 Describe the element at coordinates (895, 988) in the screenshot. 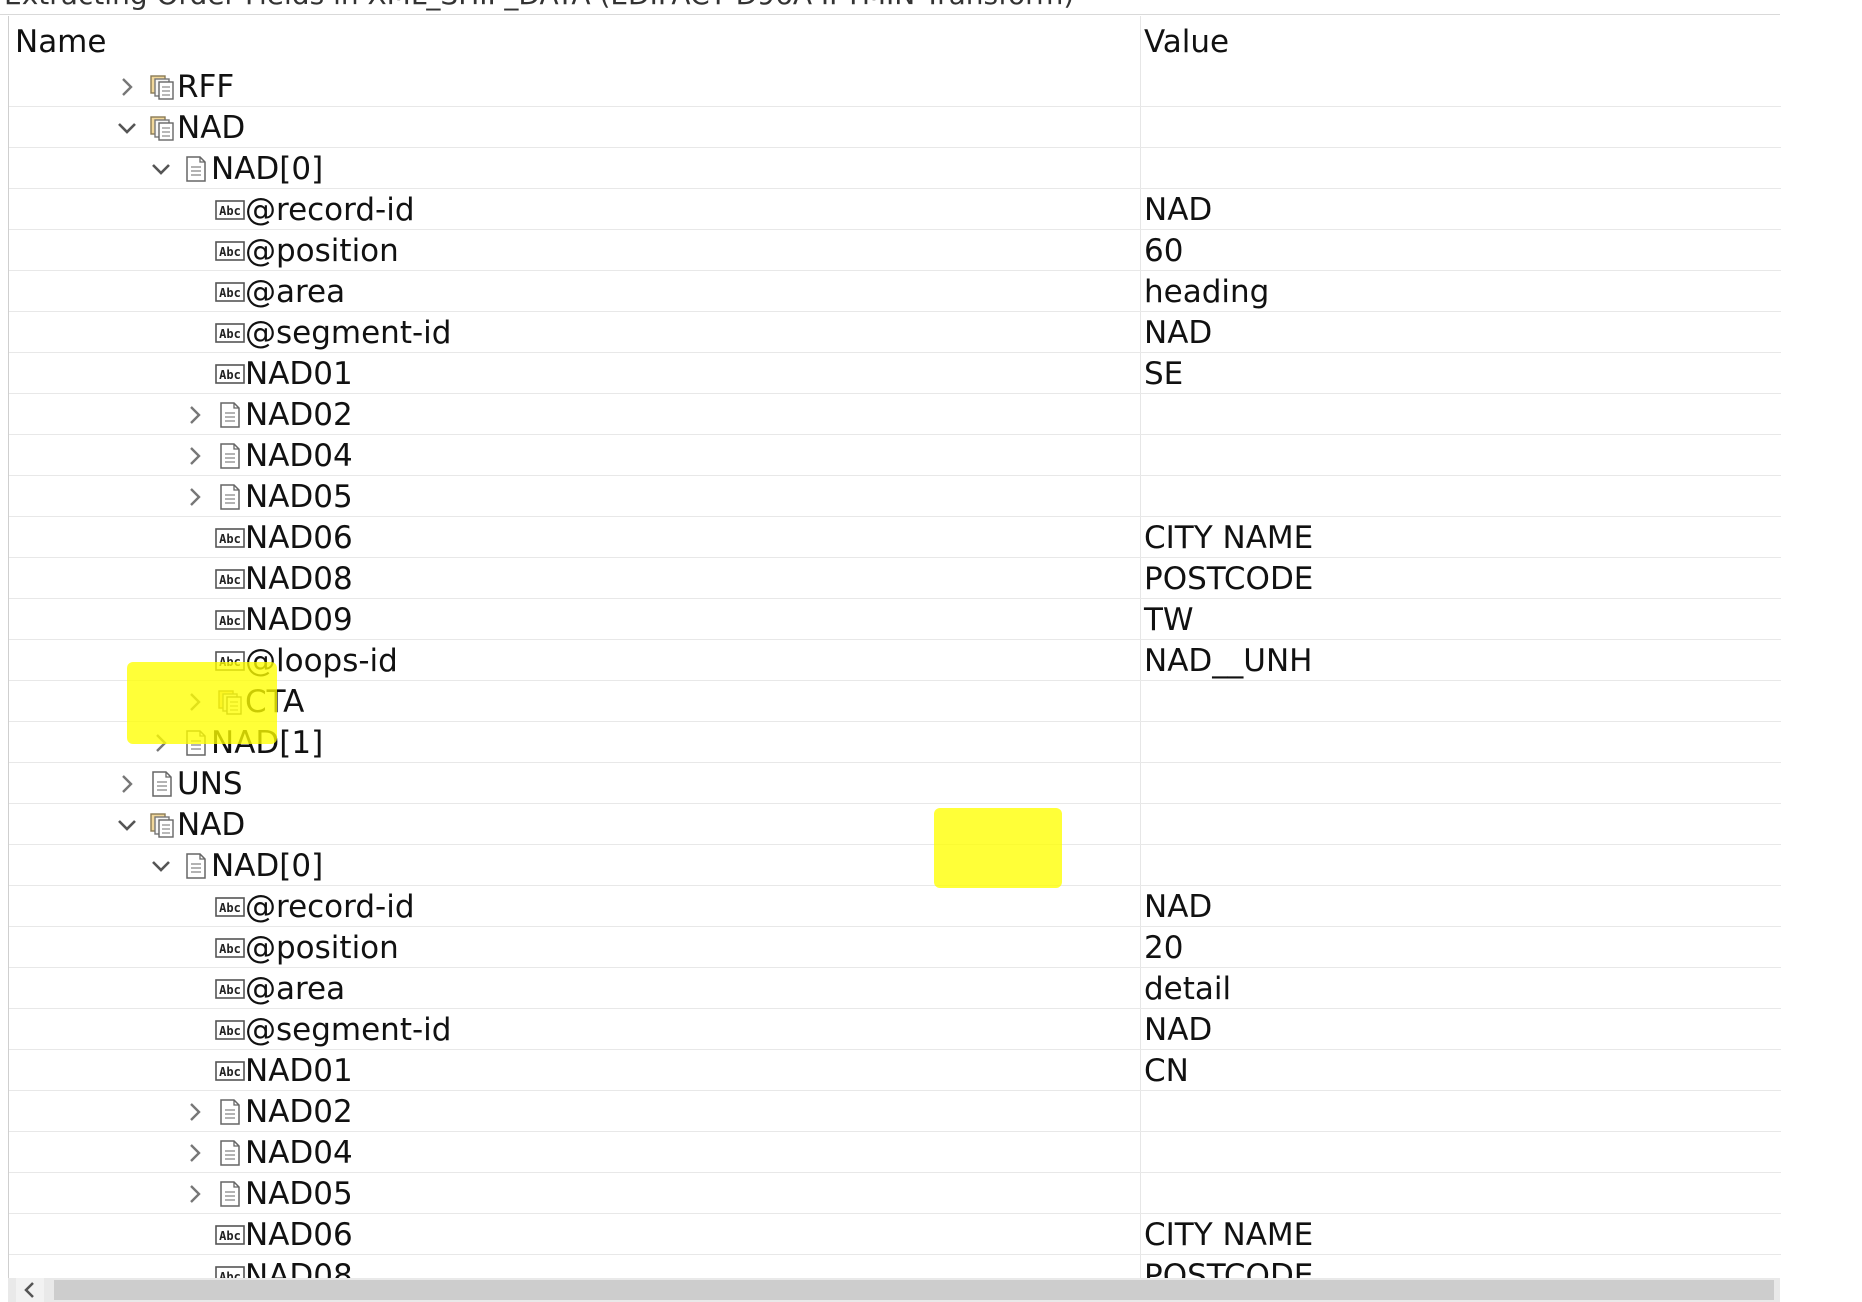

I see `tree-row: Abc @area detail` at that location.